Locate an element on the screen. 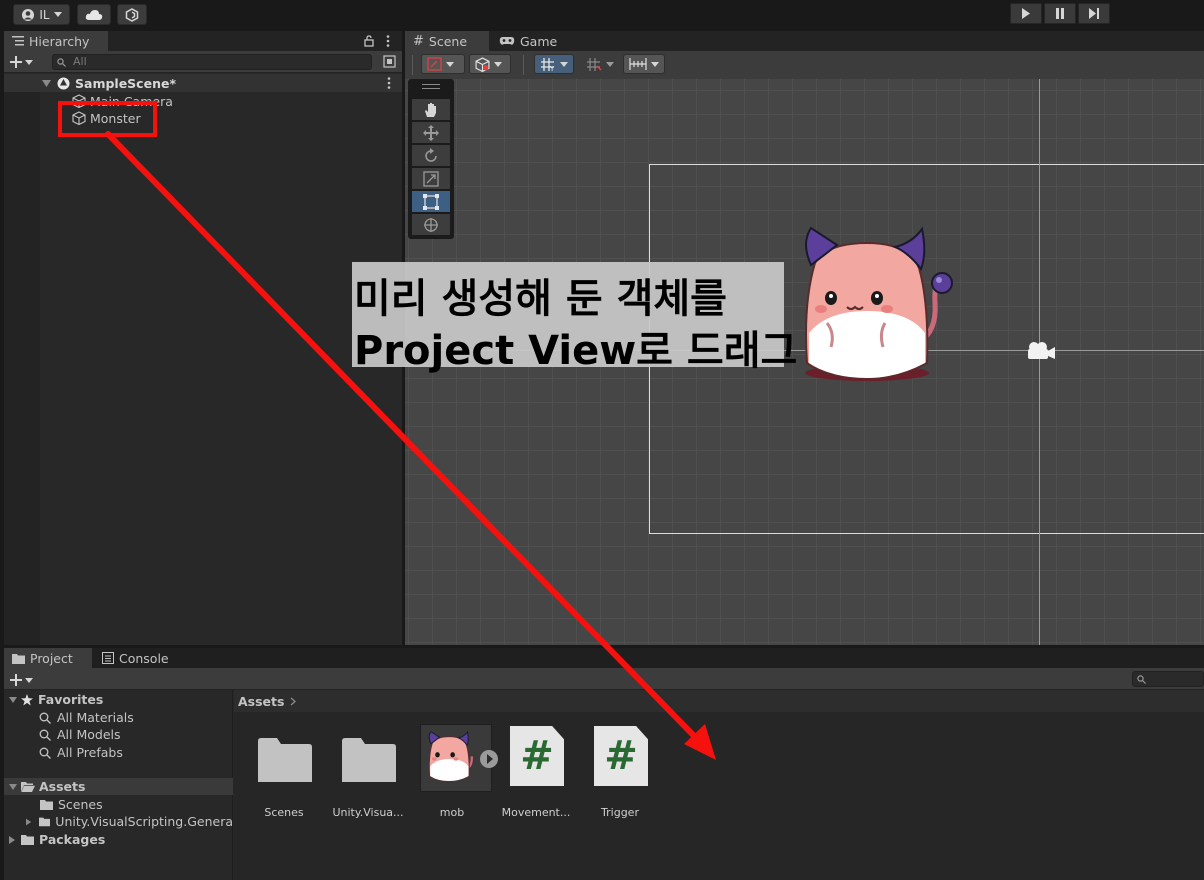 The height and width of the screenshot is (880, 1204). caption-line-1: 미리 생성해 둔 객체를 is located at coordinates (540, 299).